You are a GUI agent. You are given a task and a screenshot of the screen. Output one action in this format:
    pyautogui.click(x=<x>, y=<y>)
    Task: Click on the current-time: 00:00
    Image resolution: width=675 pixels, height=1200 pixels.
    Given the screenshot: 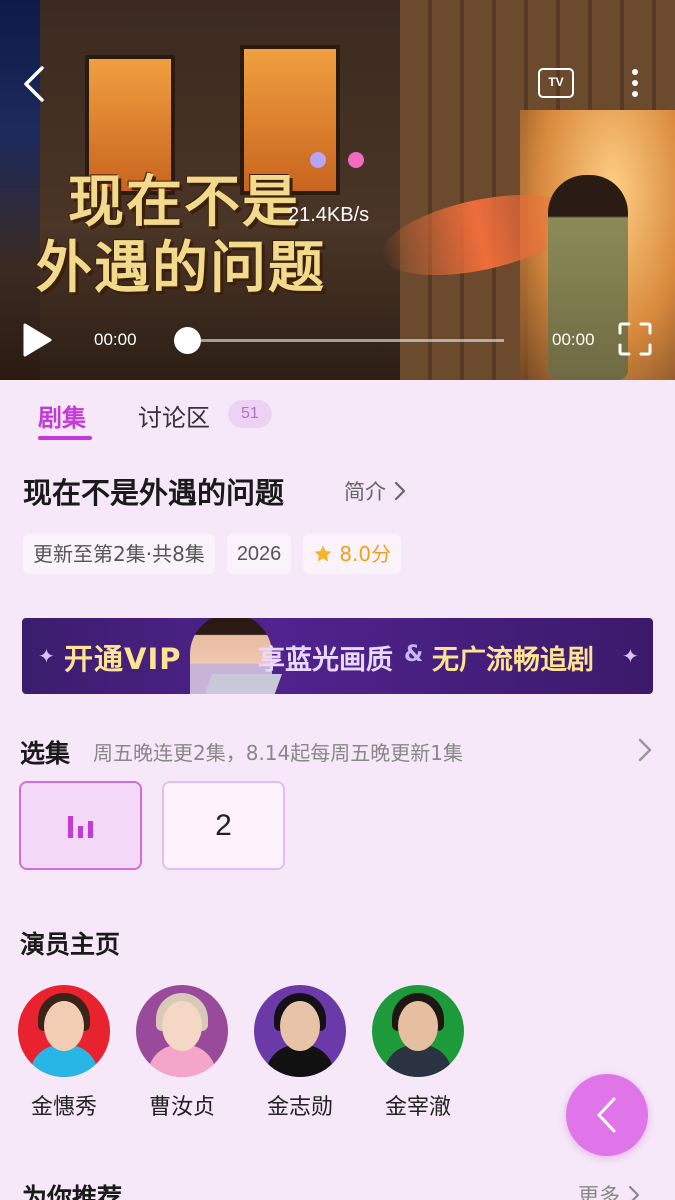 What is the action you would take?
    pyautogui.click(x=115, y=339)
    